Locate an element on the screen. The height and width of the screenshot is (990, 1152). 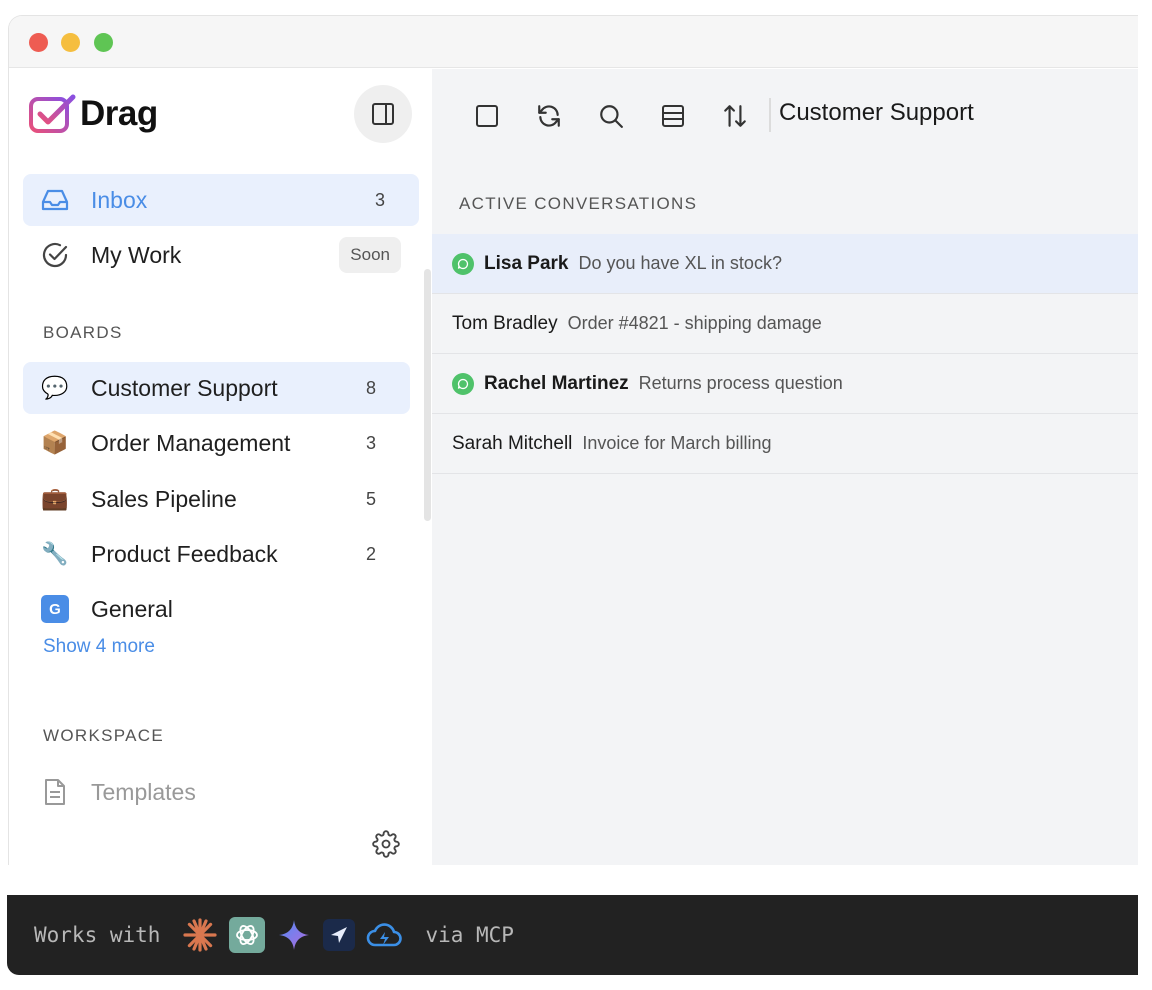
sort-icon is located at coordinates (735, 116).